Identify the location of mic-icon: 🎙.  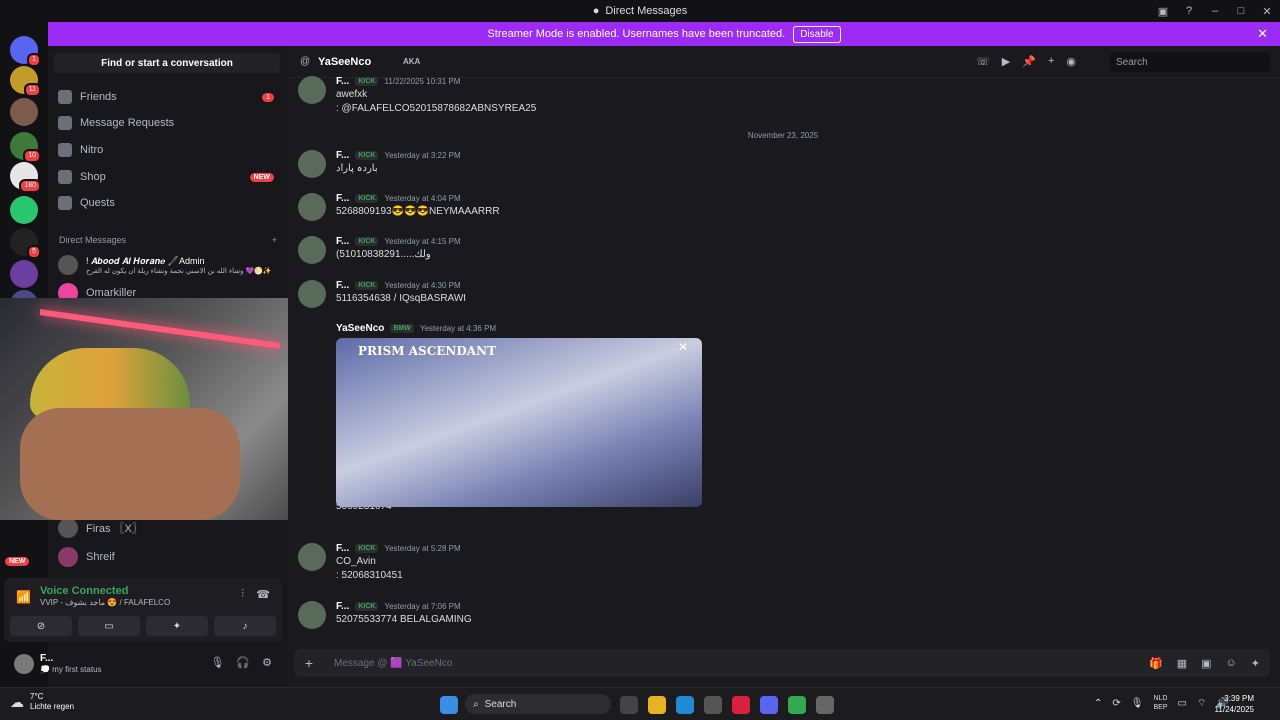
(217, 662).